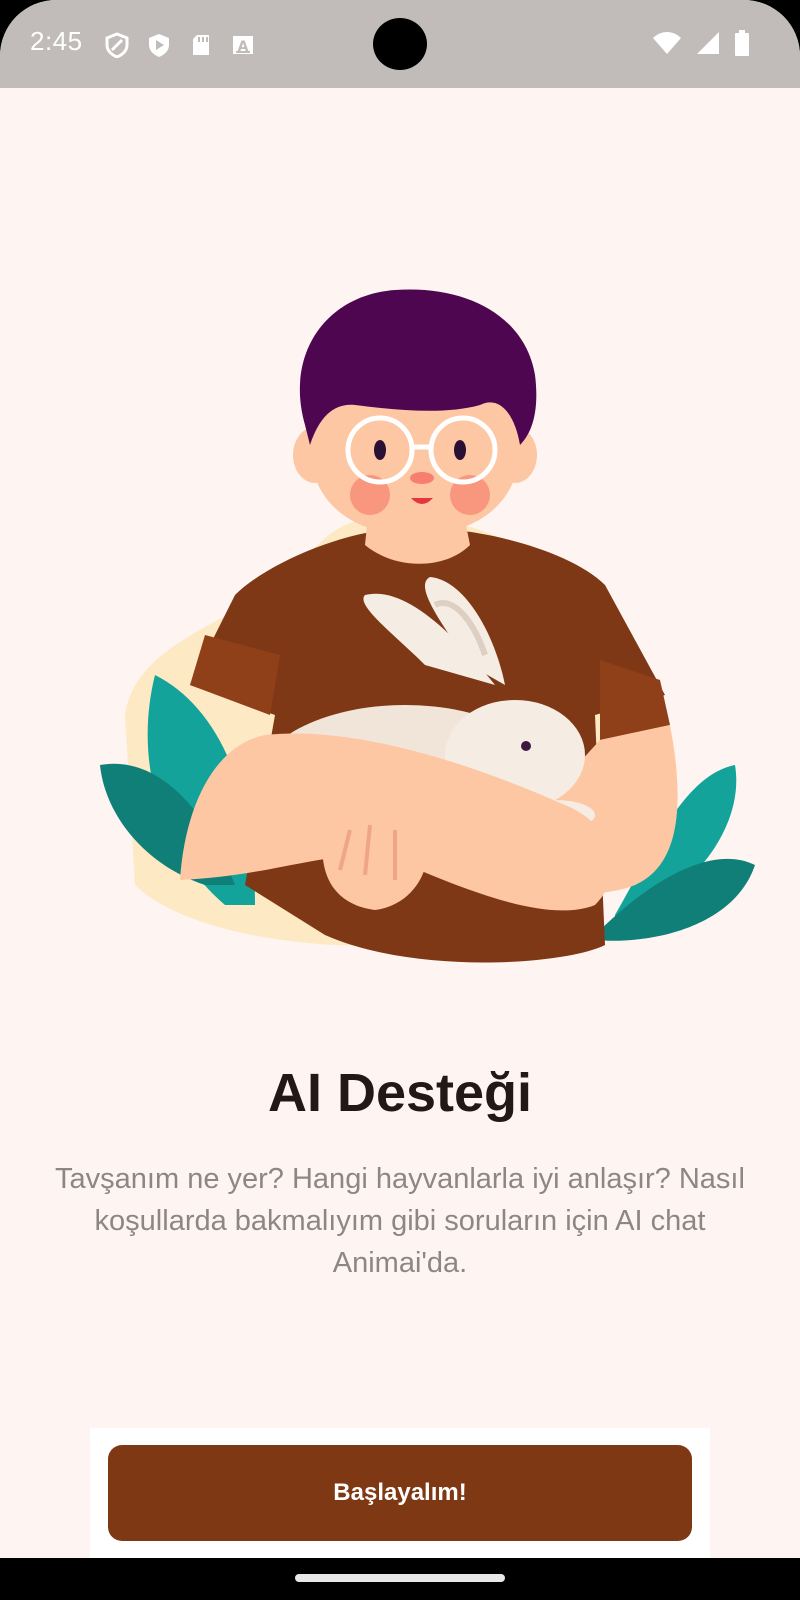 Image resolution: width=800 pixels, height=1600 pixels. What do you see at coordinates (201, 45) in the screenshot?
I see `sd-card-icon` at bounding box center [201, 45].